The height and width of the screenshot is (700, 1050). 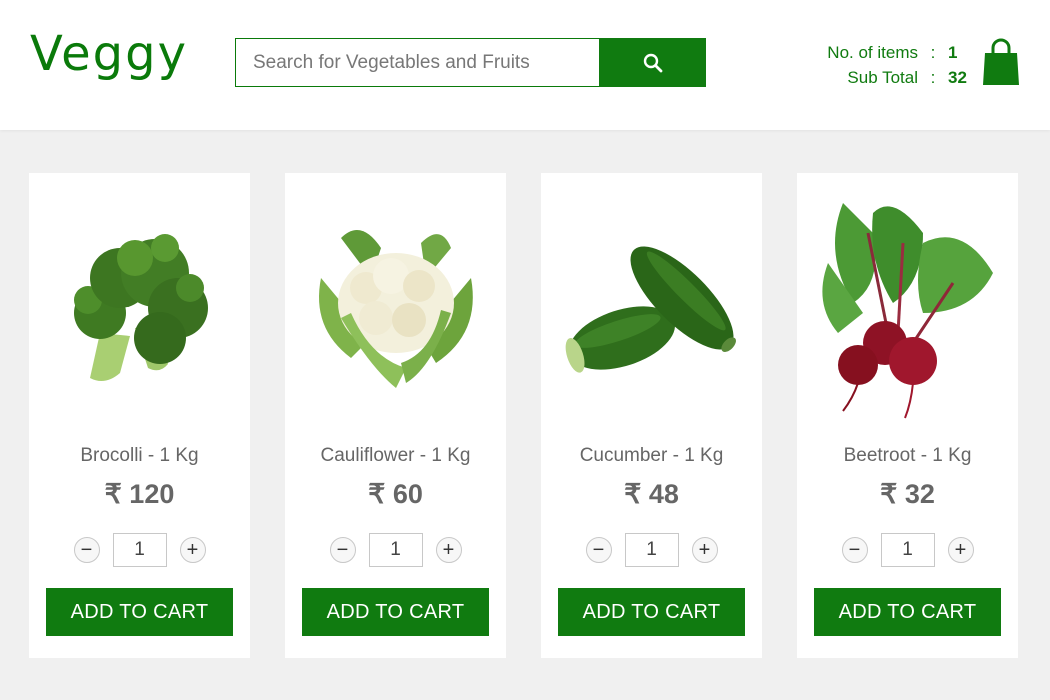 I want to click on items-count-label: No. of items, so click(x=872, y=52).